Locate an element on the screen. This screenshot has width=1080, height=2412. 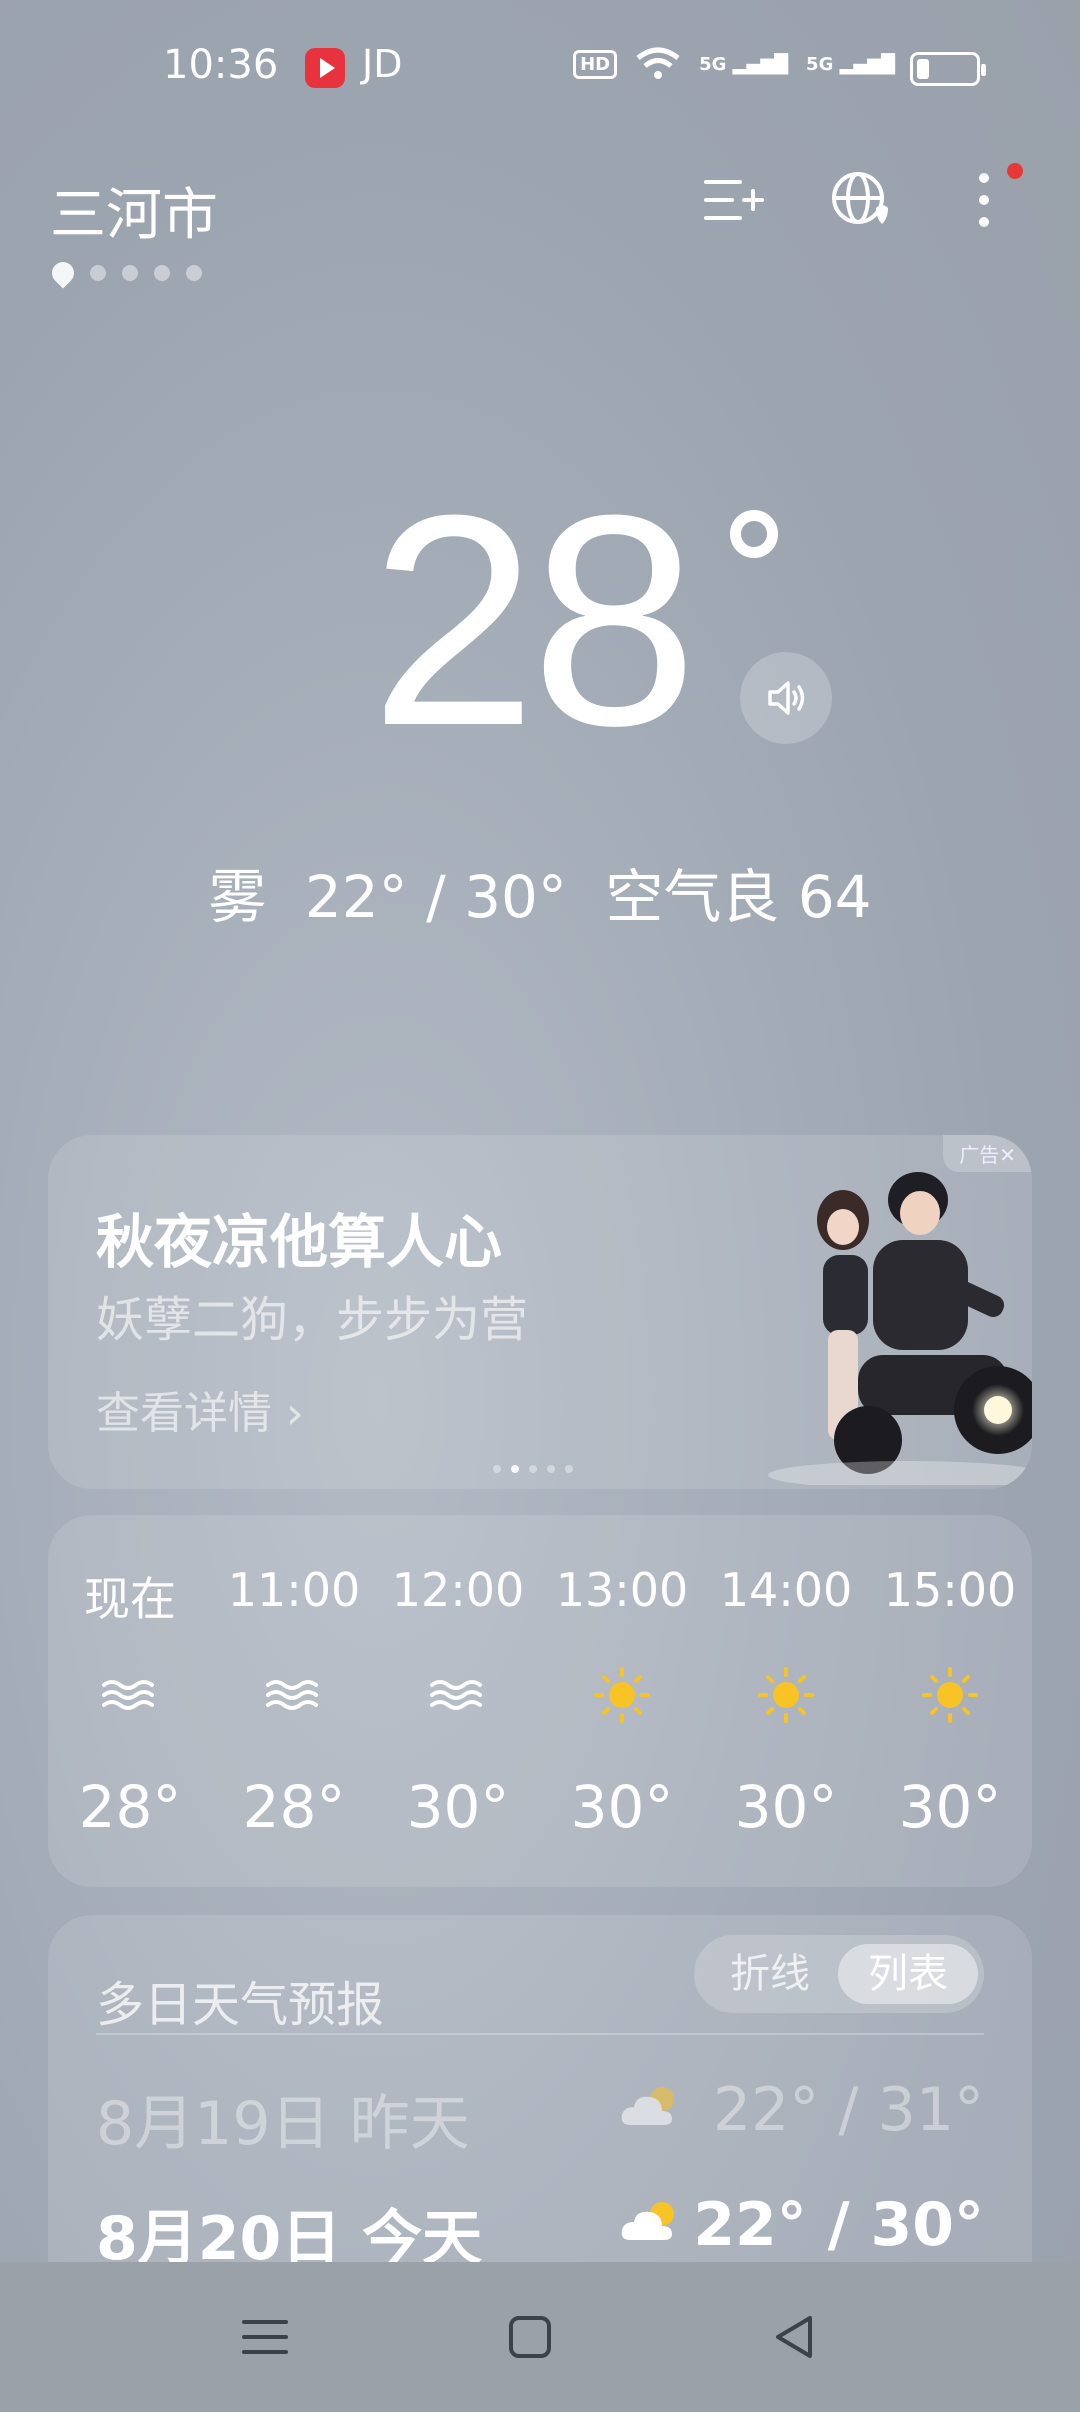
globe-icon is located at coordinates (860, 200).